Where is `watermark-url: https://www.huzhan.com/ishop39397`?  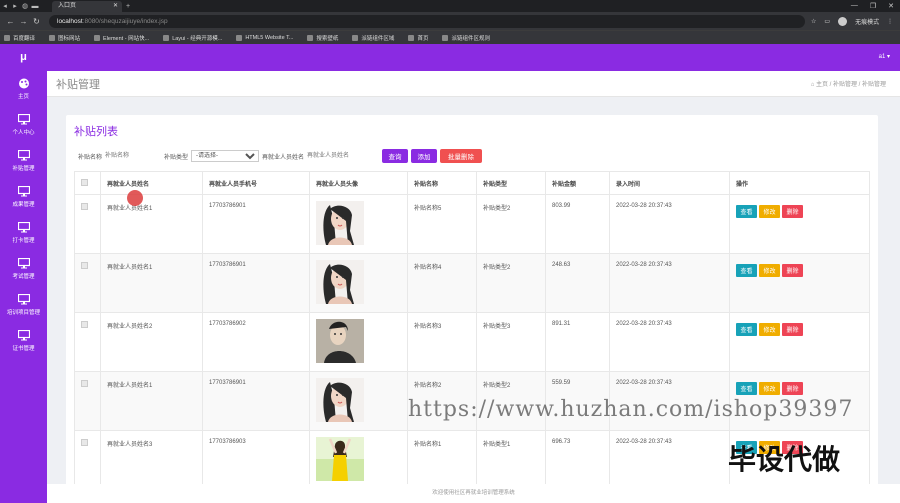 watermark-url: https://www.huzhan.com/ishop39397 is located at coordinates (631, 409).